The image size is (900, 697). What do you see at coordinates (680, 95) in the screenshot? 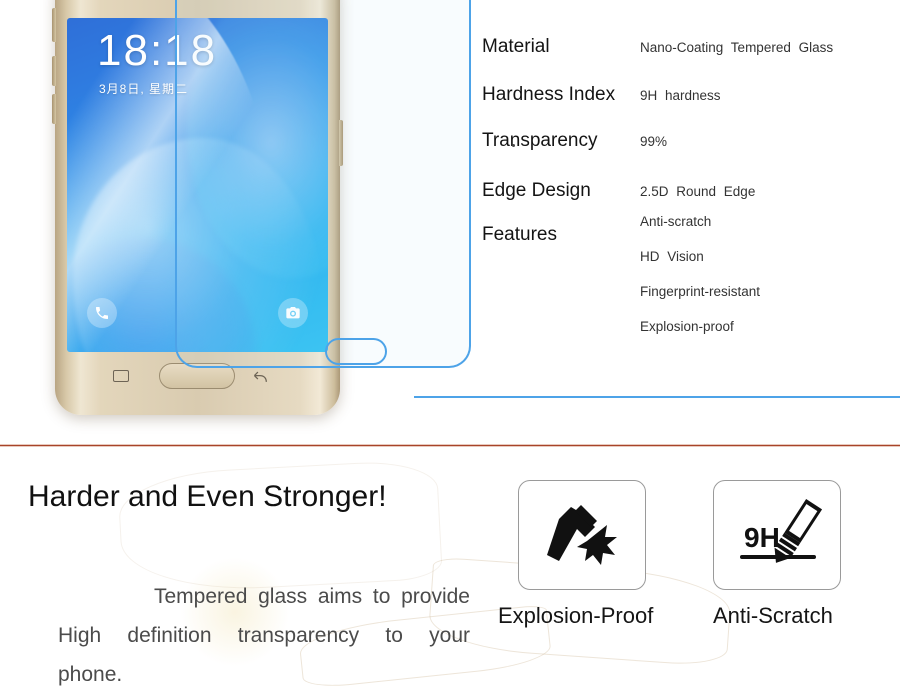
I see `spec-value: 9H hardness` at bounding box center [680, 95].